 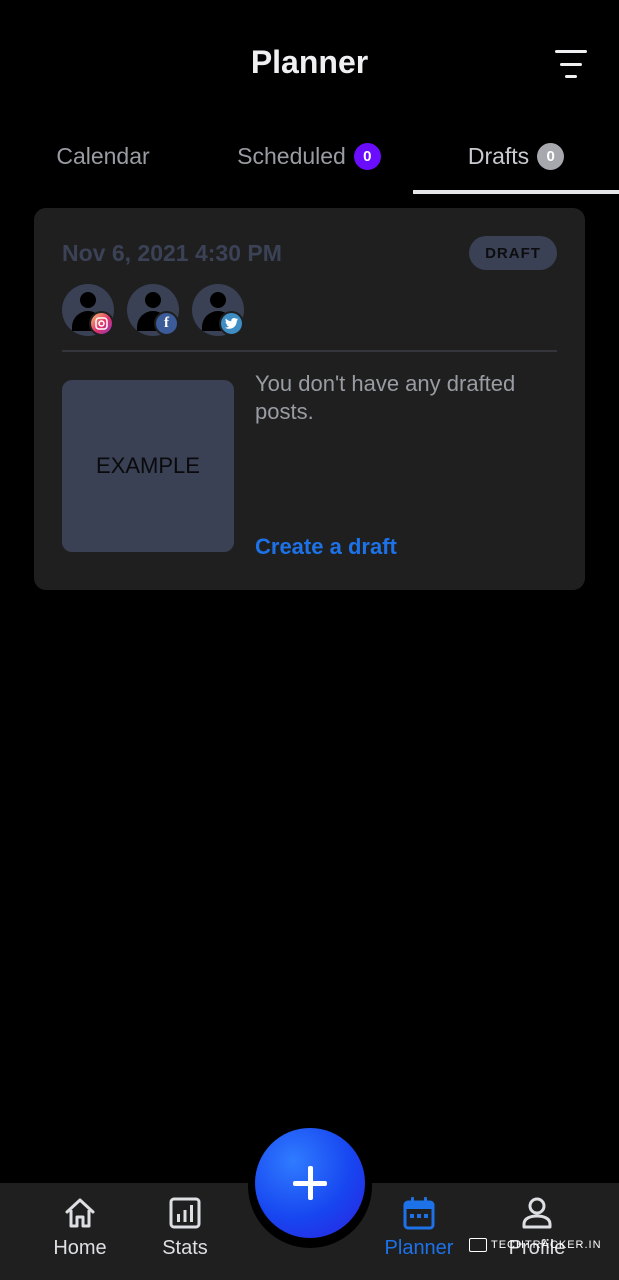 What do you see at coordinates (185, 1230) in the screenshot?
I see `nav-stats: Stats` at bounding box center [185, 1230].